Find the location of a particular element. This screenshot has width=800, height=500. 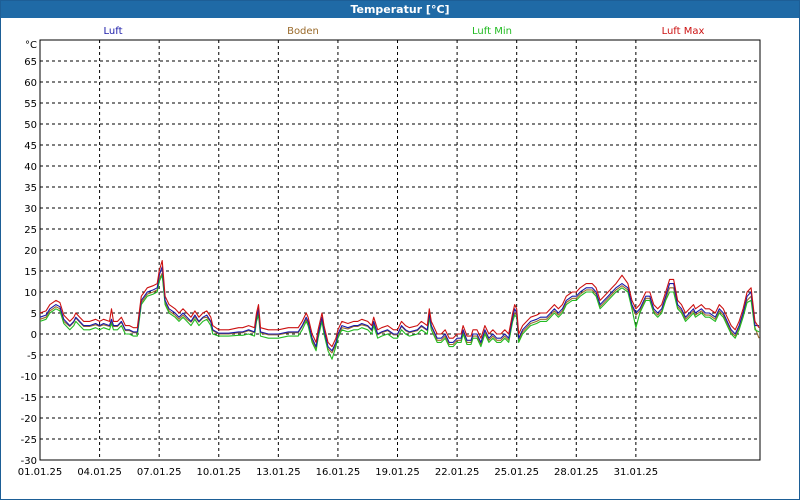

y-tick-label: 15 is located at coordinates (30, 272).